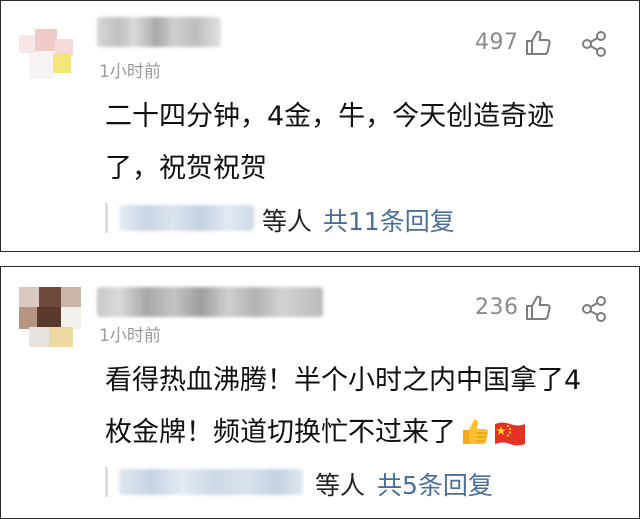 The height and width of the screenshot is (519, 640). Describe the element at coordinates (510, 439) in the screenshot. I see `china-flag-icon` at that location.